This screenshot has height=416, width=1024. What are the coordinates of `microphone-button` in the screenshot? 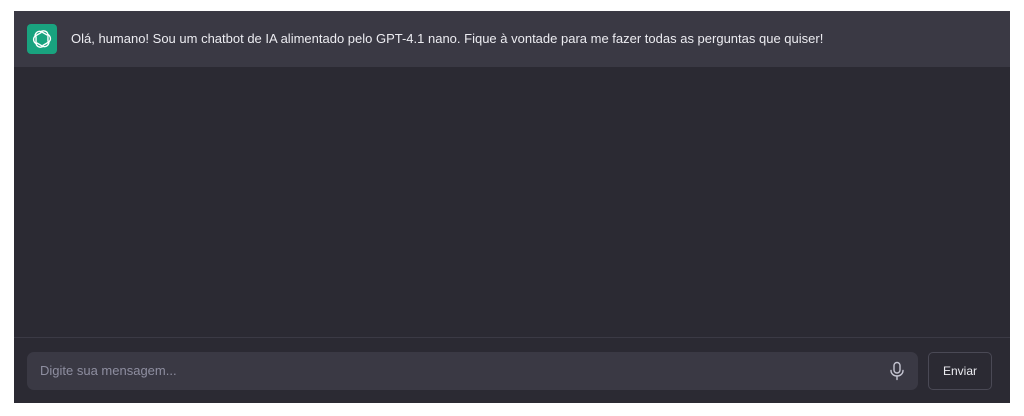 It's located at (897, 371).